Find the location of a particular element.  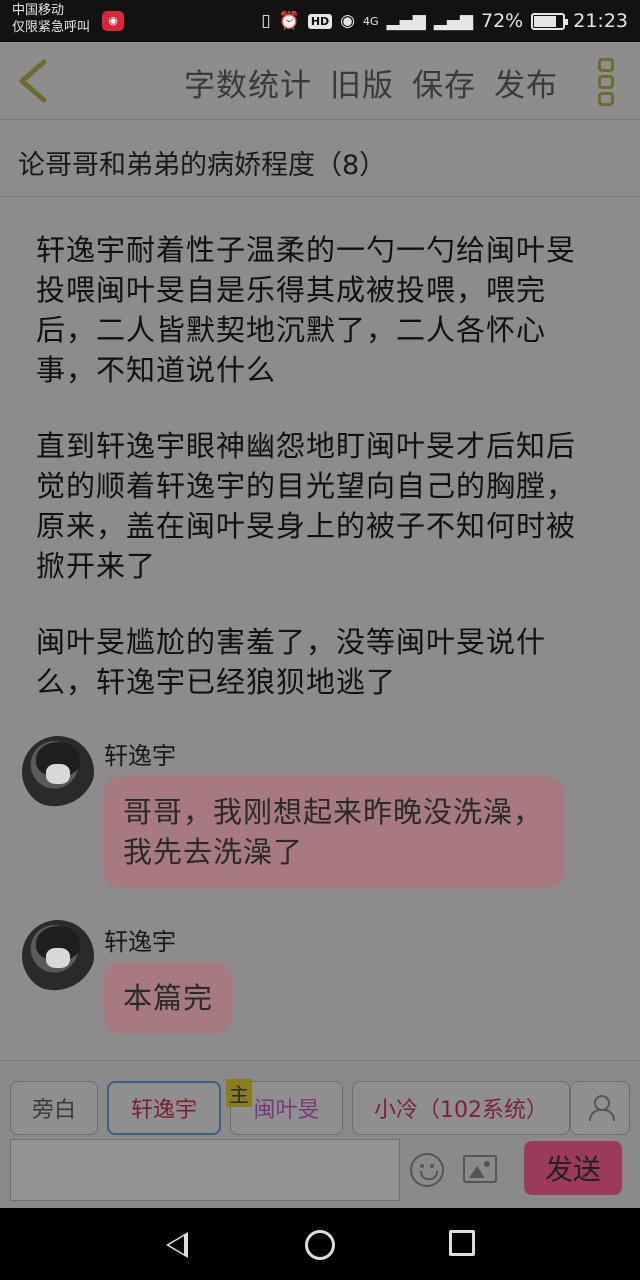

message-bubble: 本篇完 is located at coordinates (168, 998).